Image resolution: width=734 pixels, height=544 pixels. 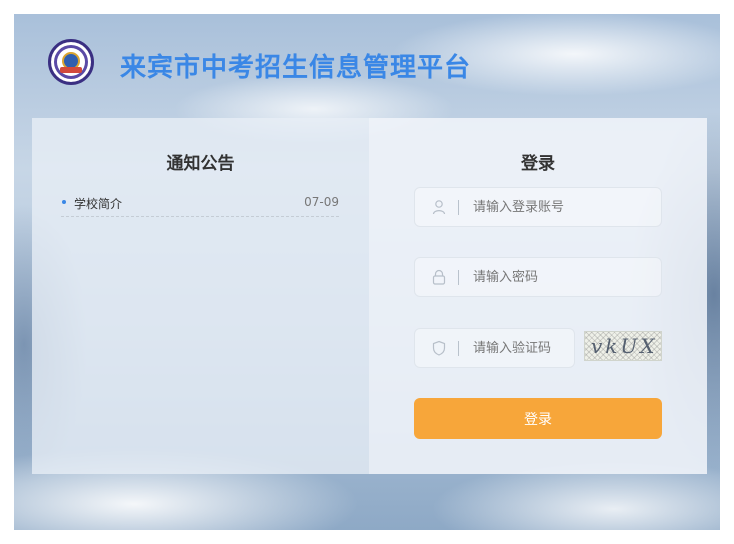 What do you see at coordinates (563, 207) in the screenshot?
I see `account-input` at bounding box center [563, 207].